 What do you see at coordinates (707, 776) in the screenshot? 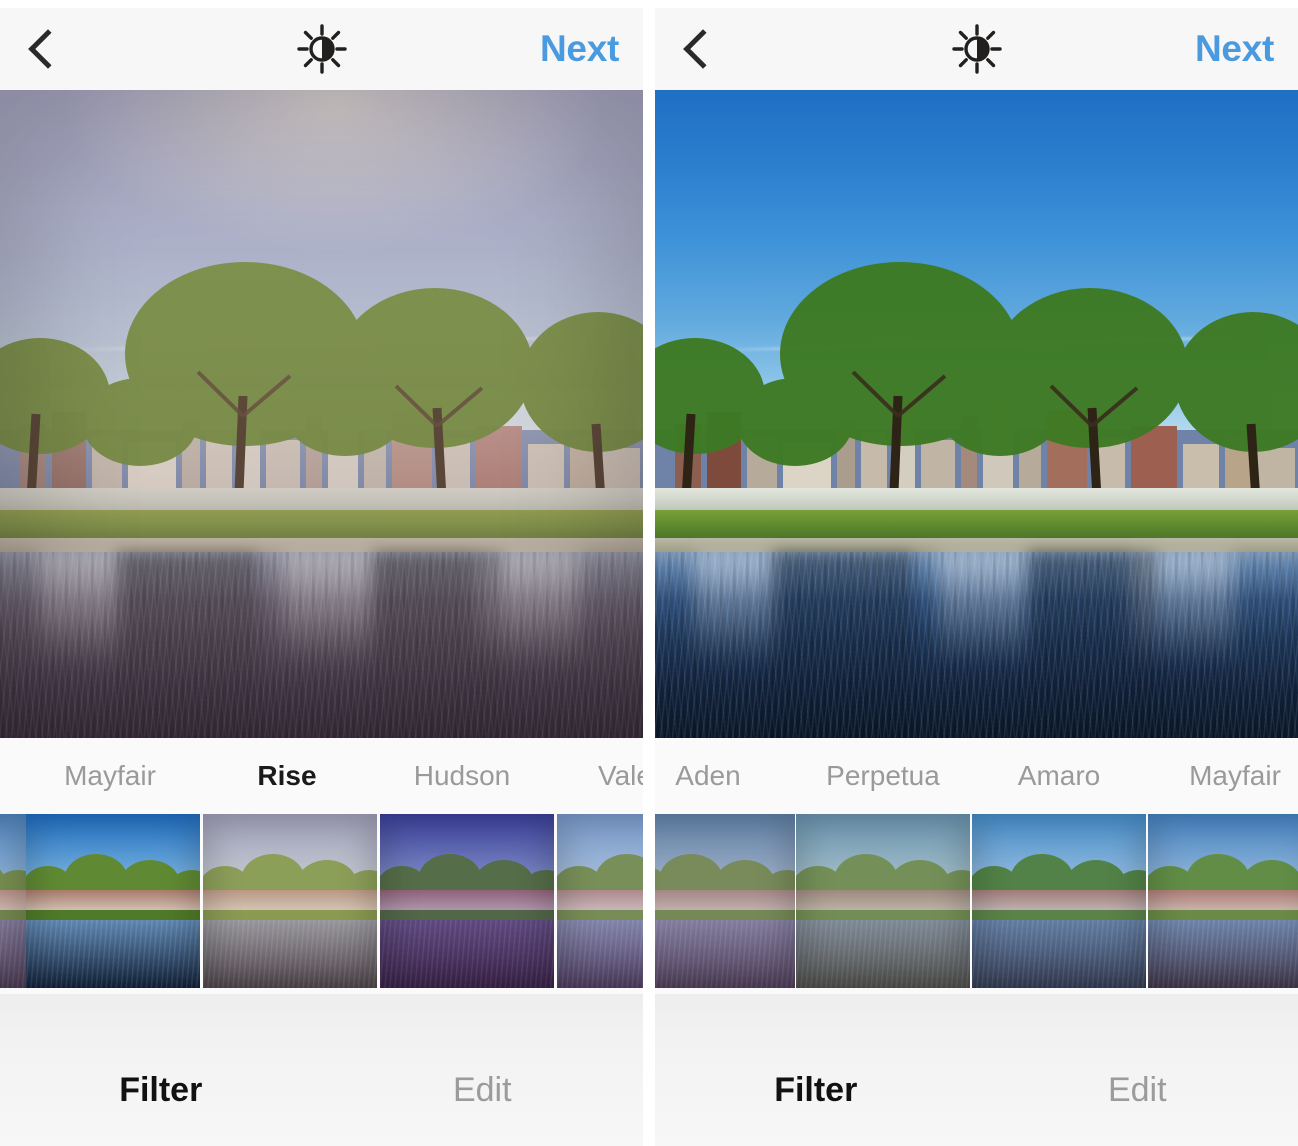
I see `filter-name-0: Aden` at bounding box center [707, 776].